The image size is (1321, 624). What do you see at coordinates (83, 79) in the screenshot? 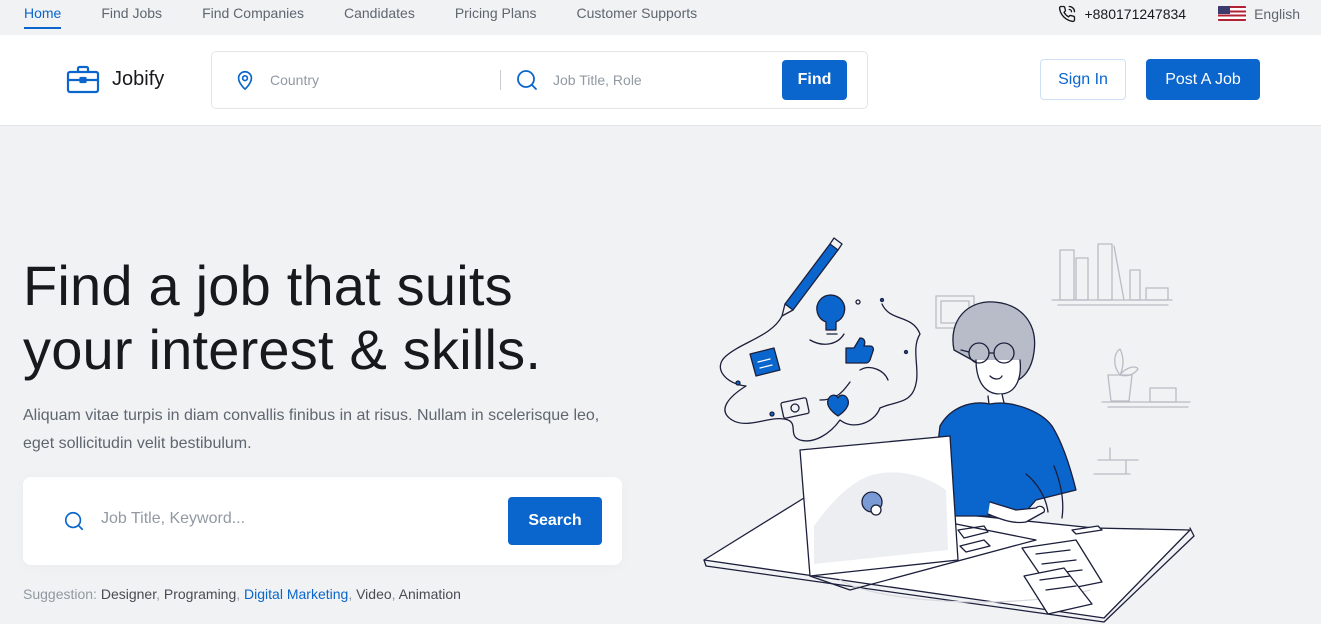
I see `briefcase-logo-icon` at bounding box center [83, 79].